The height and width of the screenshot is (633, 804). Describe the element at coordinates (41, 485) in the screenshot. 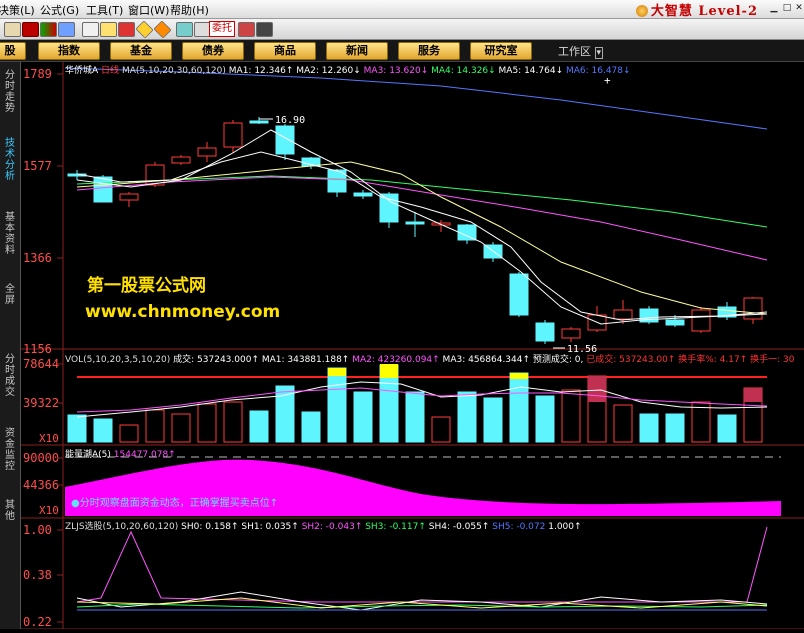

I see `energy-tick-1: 44366` at that location.